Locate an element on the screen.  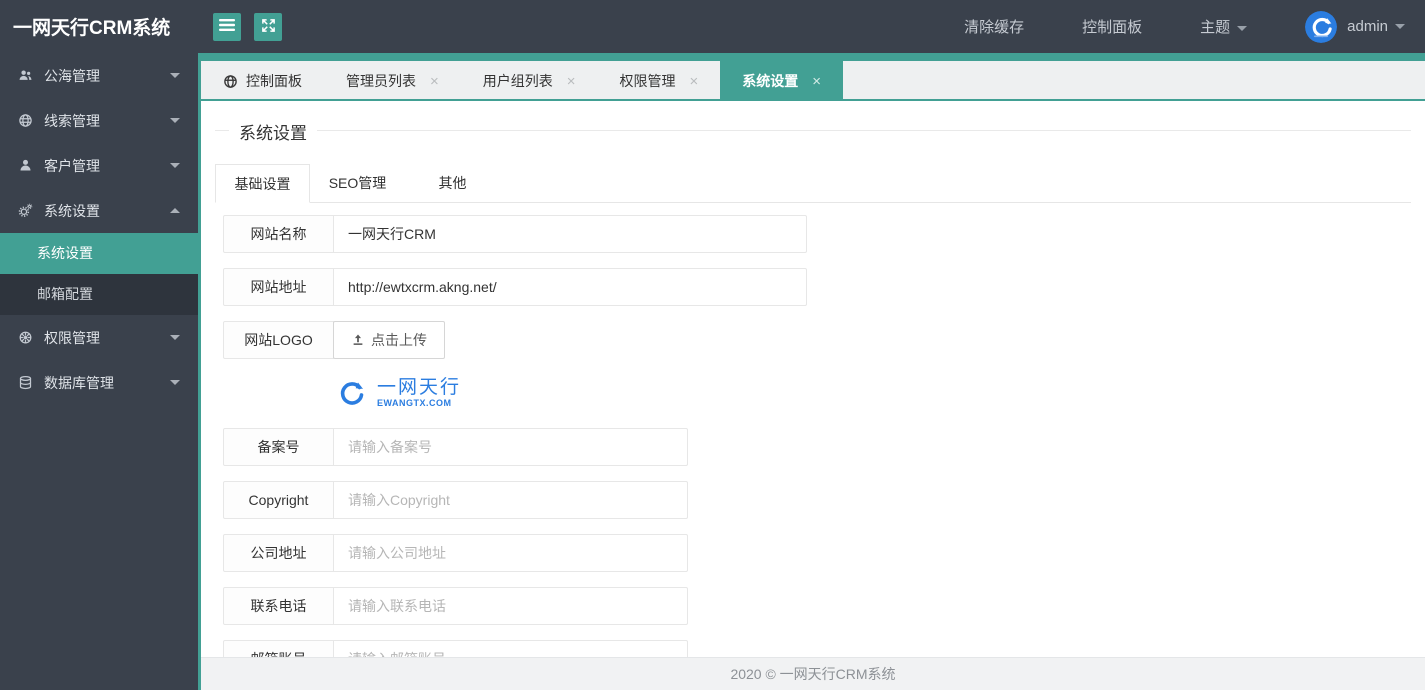
company-logo-text: 一网天行 is located at coordinates (419, 387).